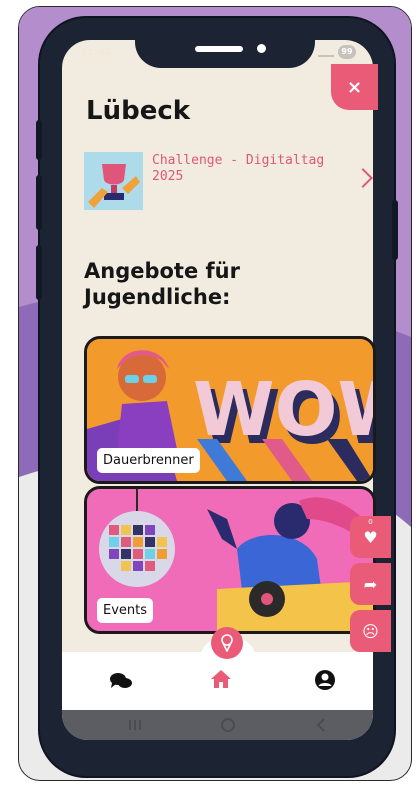 This screenshot has height=785, width=419. I want to click on nav-home, so click(221, 681).